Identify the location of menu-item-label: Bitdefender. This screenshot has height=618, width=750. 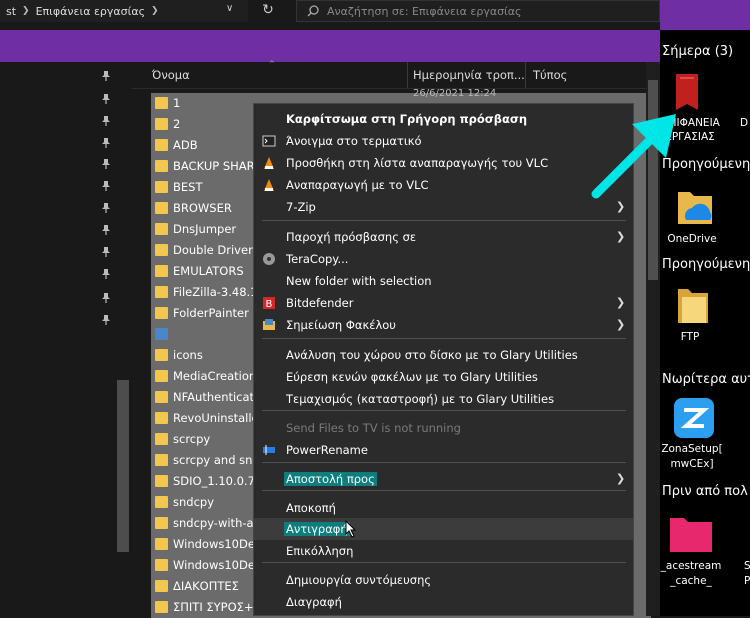
(320, 303).